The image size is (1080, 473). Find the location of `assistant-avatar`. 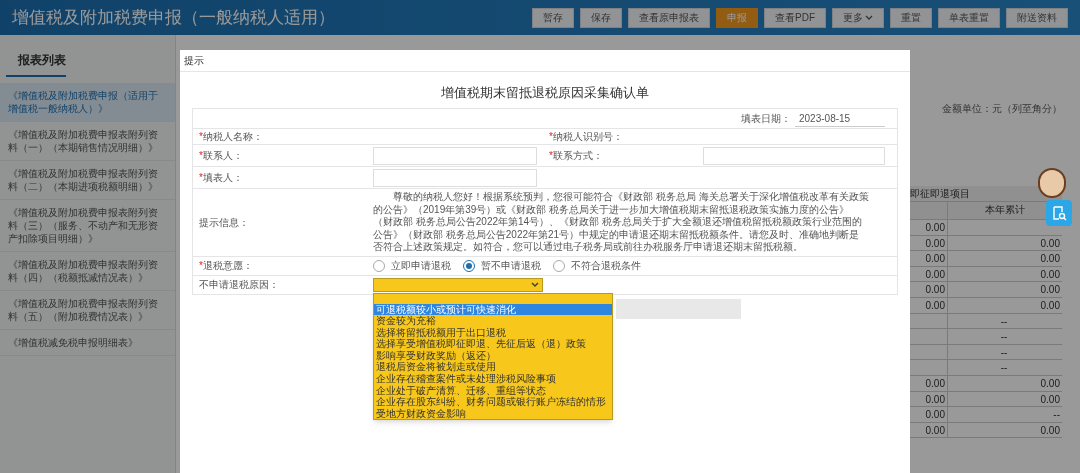

assistant-avatar is located at coordinates (1052, 183).